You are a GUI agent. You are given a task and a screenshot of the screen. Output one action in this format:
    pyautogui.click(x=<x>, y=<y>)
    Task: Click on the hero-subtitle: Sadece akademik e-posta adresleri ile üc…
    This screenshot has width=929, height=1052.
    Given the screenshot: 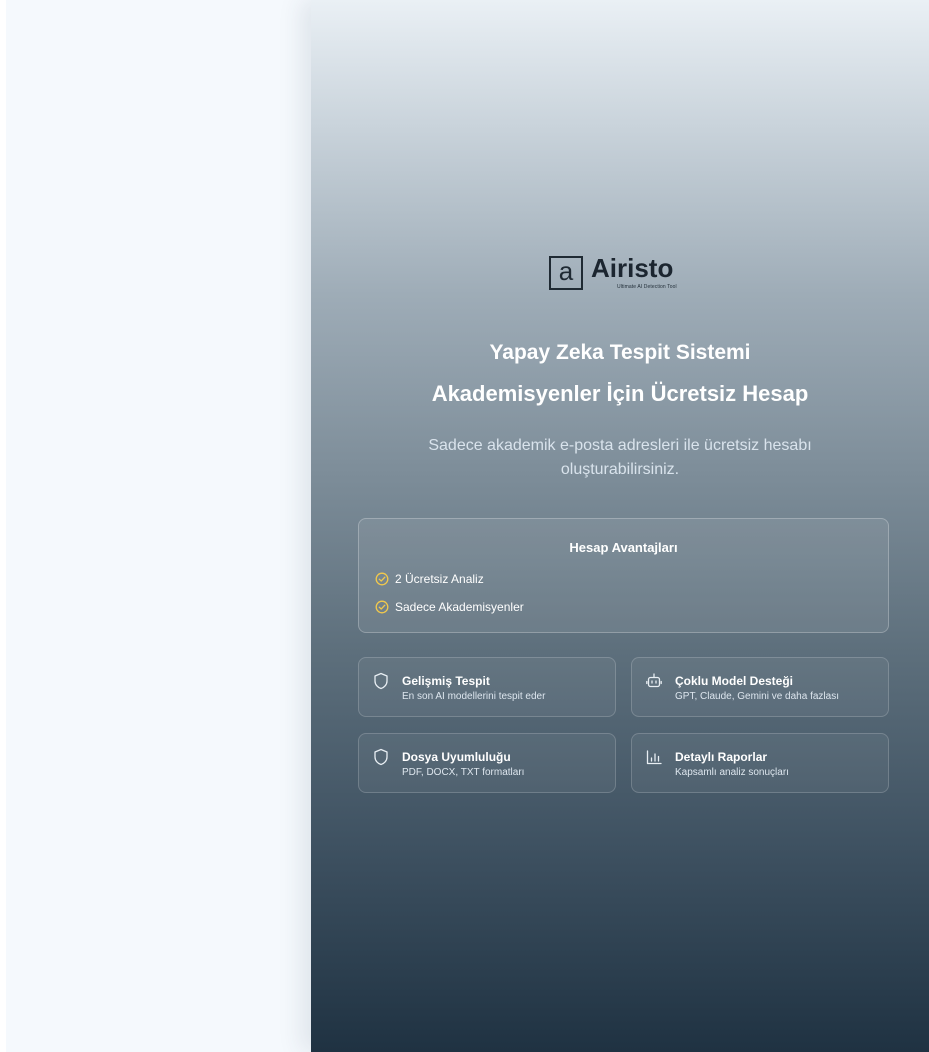 What is the action you would take?
    pyautogui.click(x=620, y=457)
    